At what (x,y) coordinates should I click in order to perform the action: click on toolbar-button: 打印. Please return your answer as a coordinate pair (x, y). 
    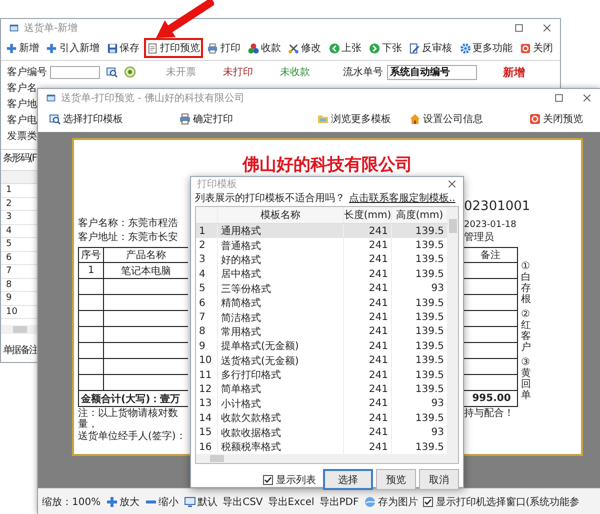
    Looking at the image, I should click on (224, 48).